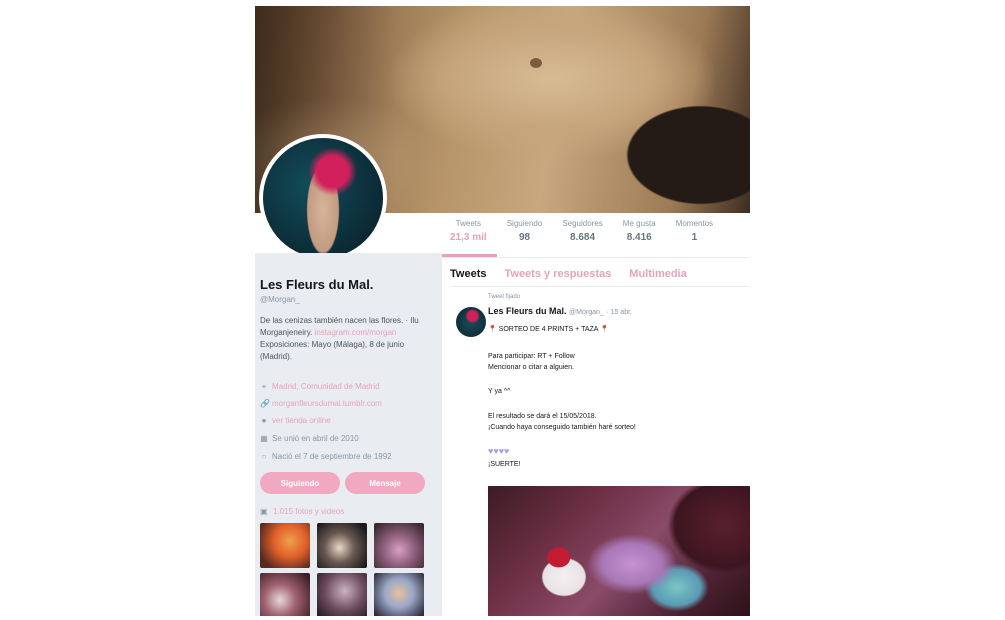 The image size is (1005, 620). Describe the element at coordinates (536, 63) in the screenshot. I see `banner-detail` at that location.